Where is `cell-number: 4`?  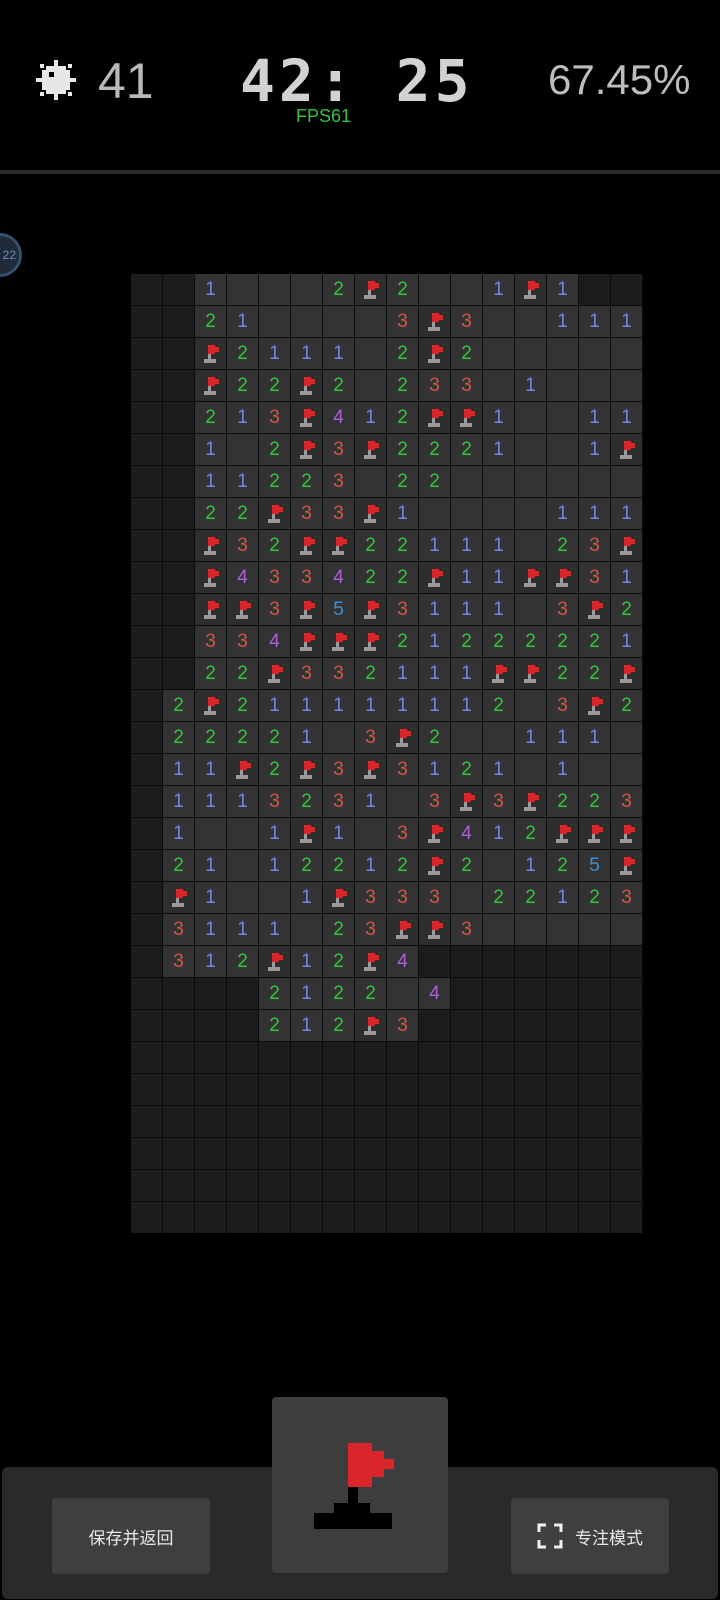 cell-number: 4 is located at coordinates (242, 577).